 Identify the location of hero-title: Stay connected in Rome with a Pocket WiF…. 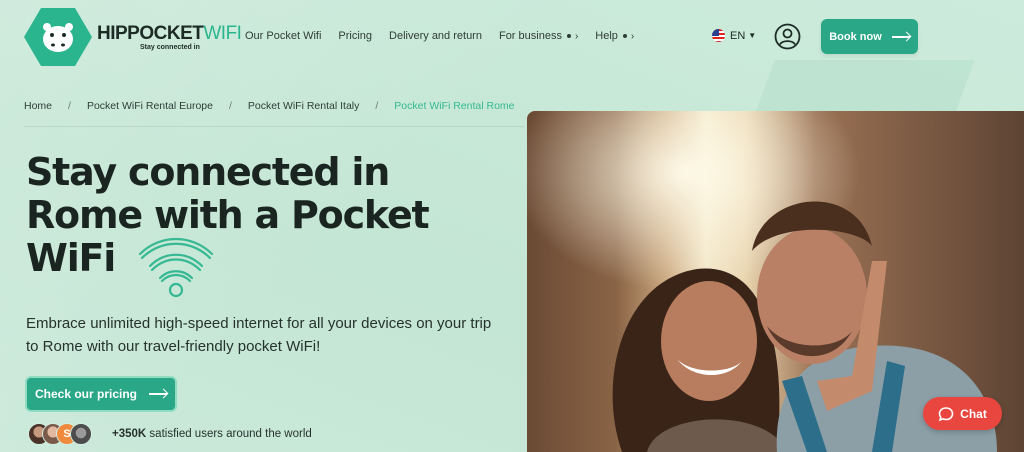
(228, 215).